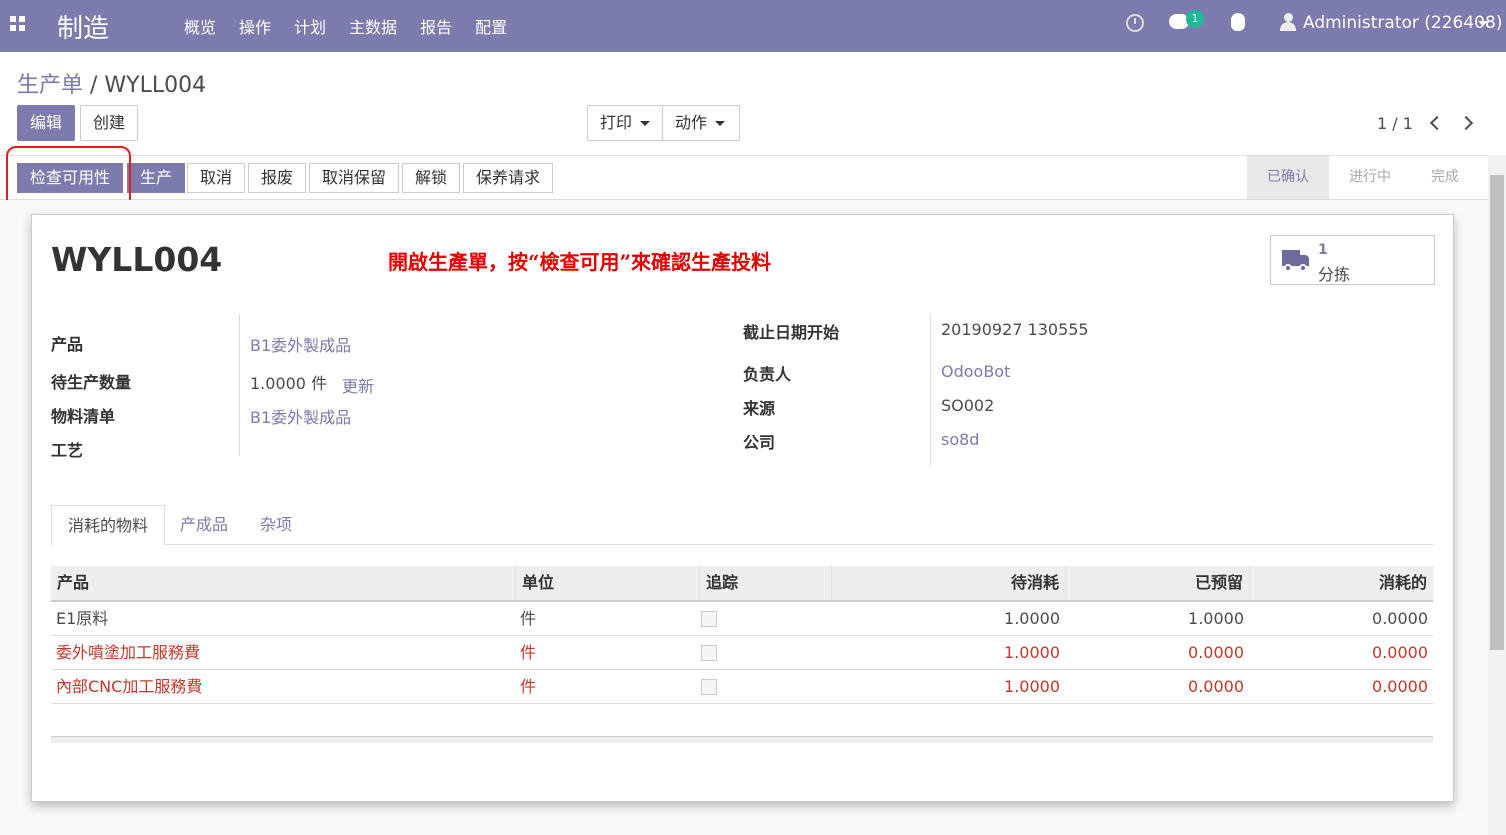  What do you see at coordinates (508, 178) in the screenshot?
I see `maintenance-request-button: 保养请求` at bounding box center [508, 178].